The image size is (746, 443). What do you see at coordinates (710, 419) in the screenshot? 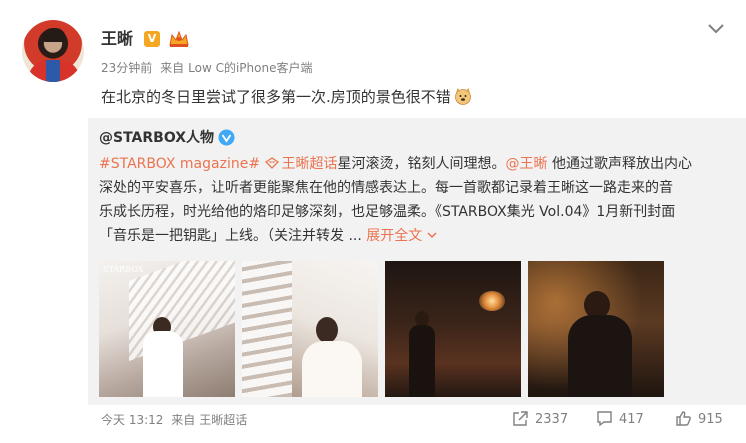
I see `like-count: 915` at bounding box center [710, 419].